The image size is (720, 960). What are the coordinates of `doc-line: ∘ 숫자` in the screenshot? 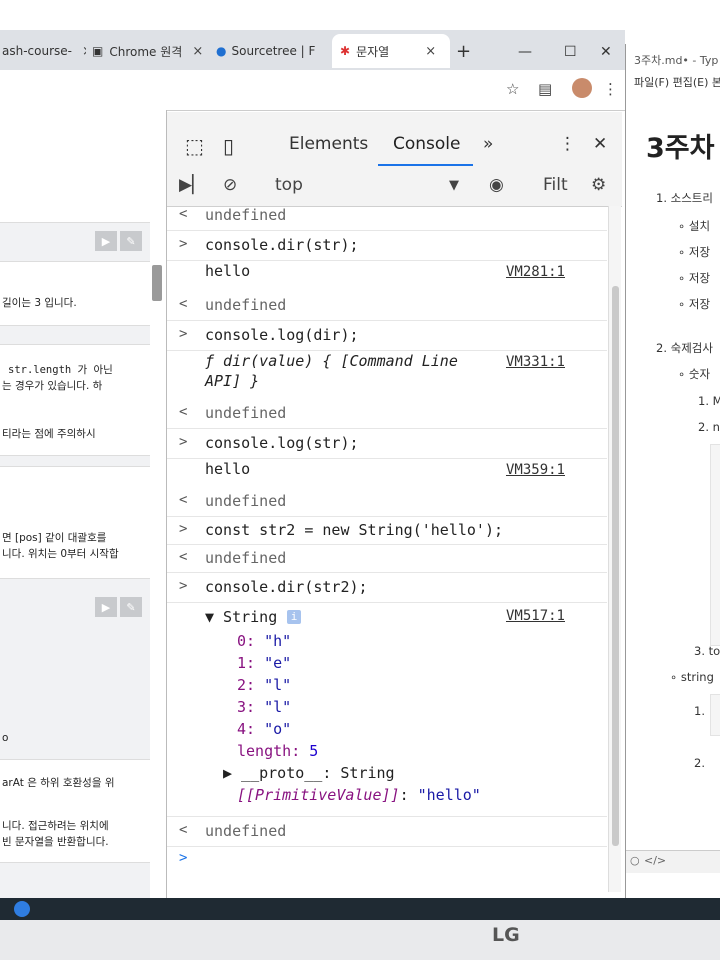 It's located at (694, 374).